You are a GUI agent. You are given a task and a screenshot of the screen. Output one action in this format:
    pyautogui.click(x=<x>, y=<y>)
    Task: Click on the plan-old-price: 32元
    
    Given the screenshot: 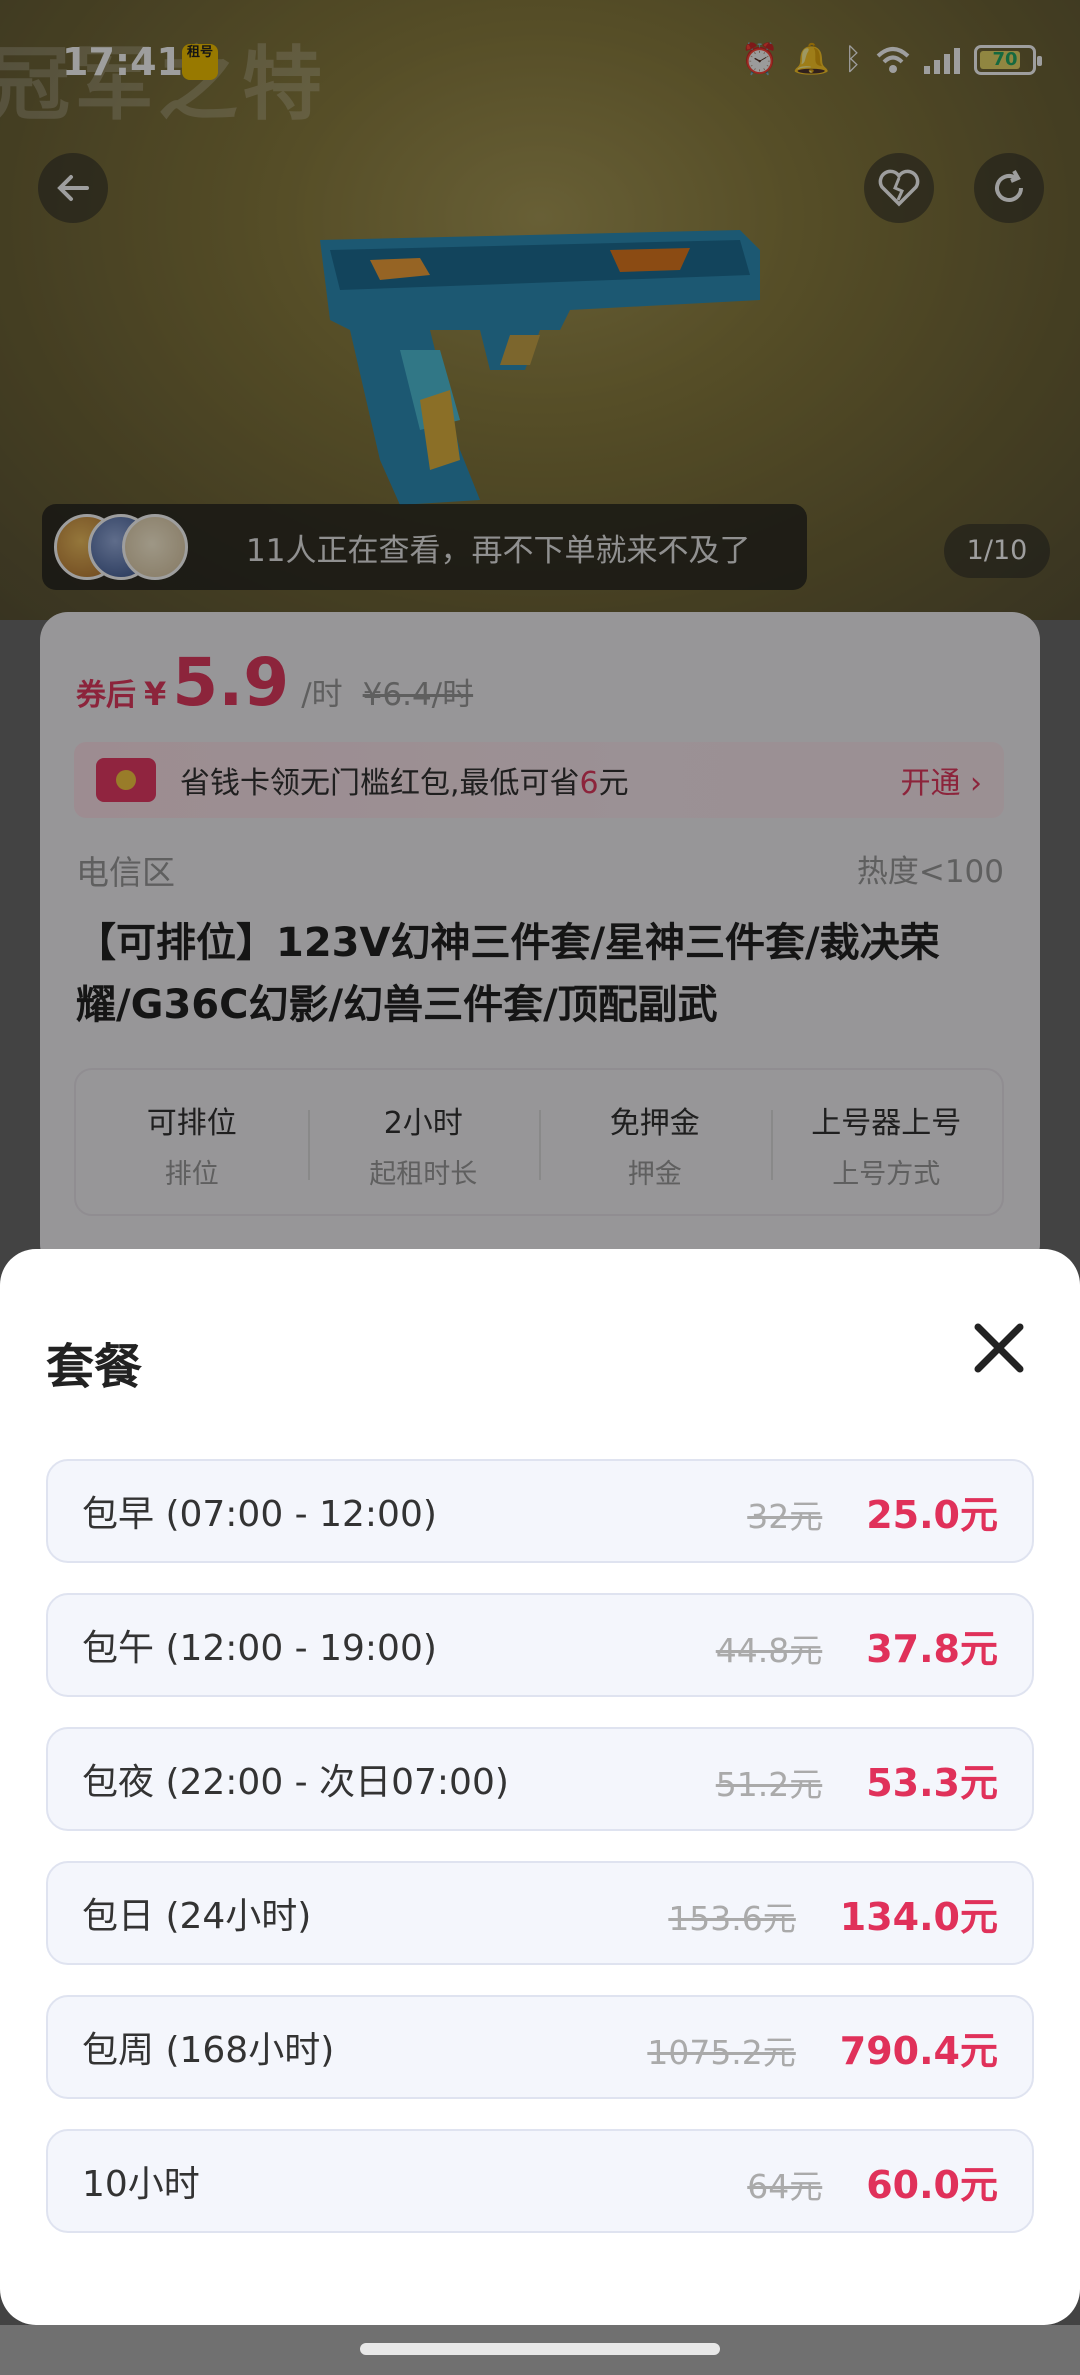 What is the action you would take?
    pyautogui.click(x=785, y=1516)
    